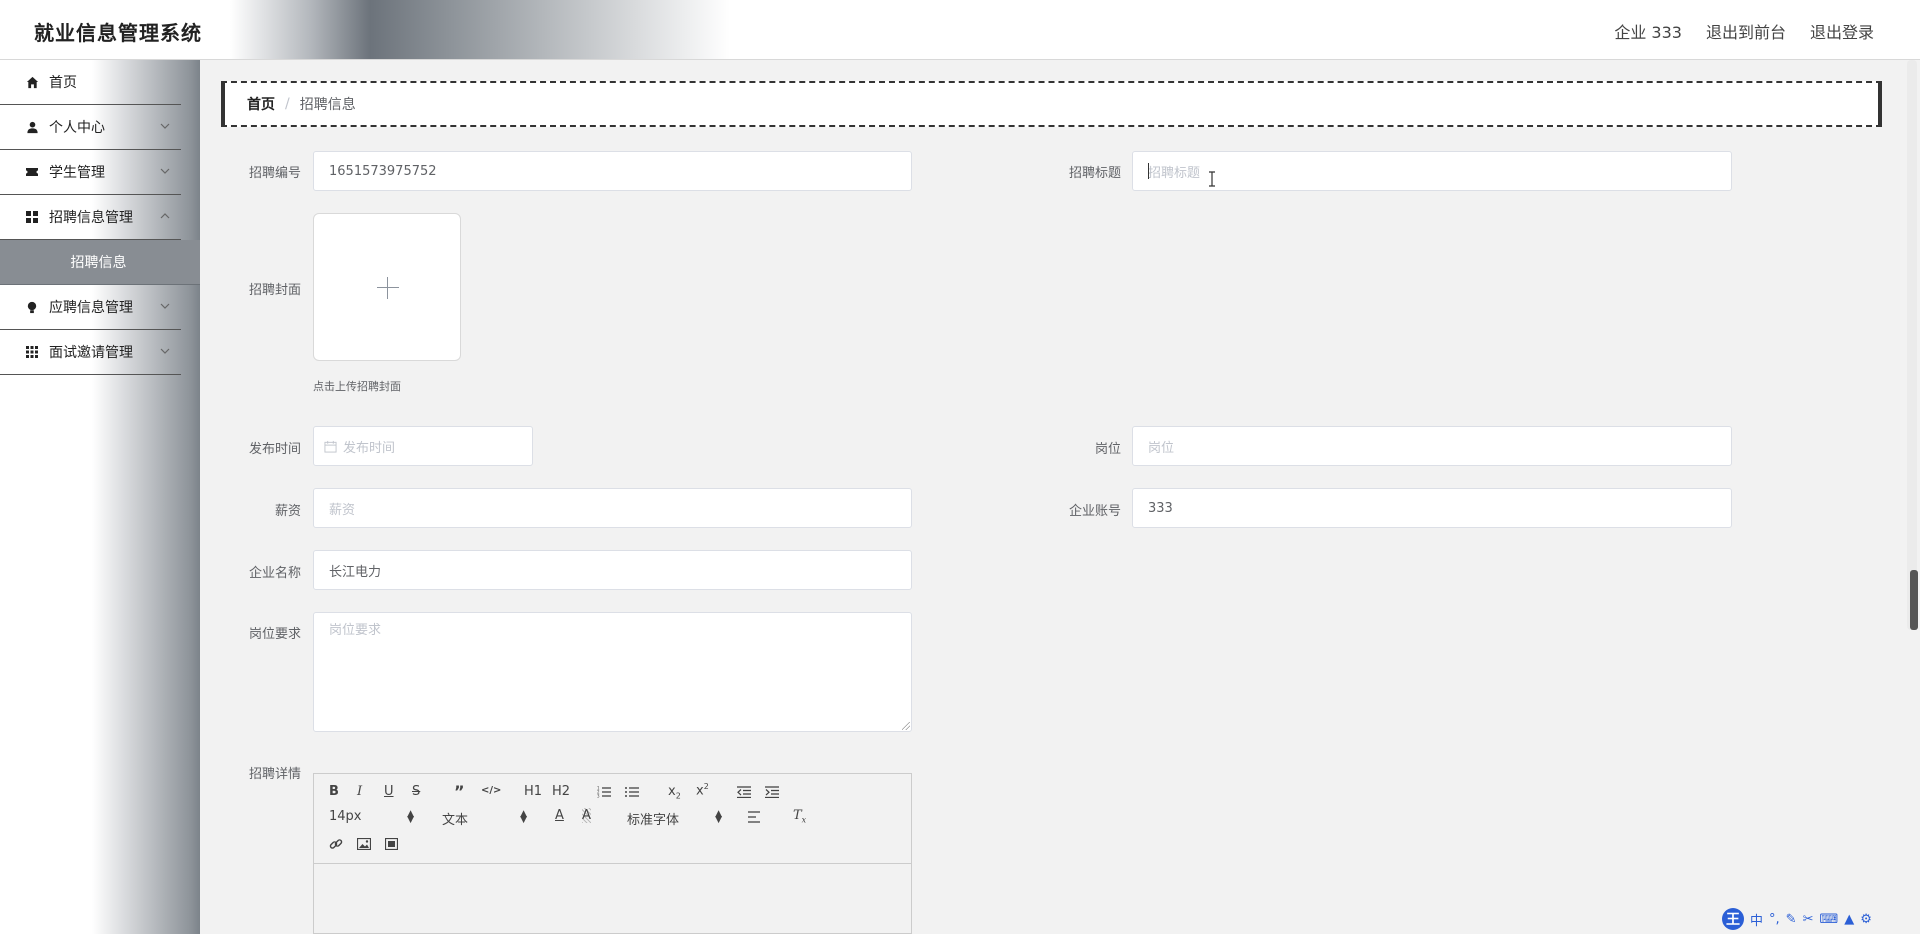 Image resolution: width=1920 pixels, height=934 pixels. Describe the element at coordinates (1648, 31) in the screenshot. I see `user-name-link: 企业 333` at that location.